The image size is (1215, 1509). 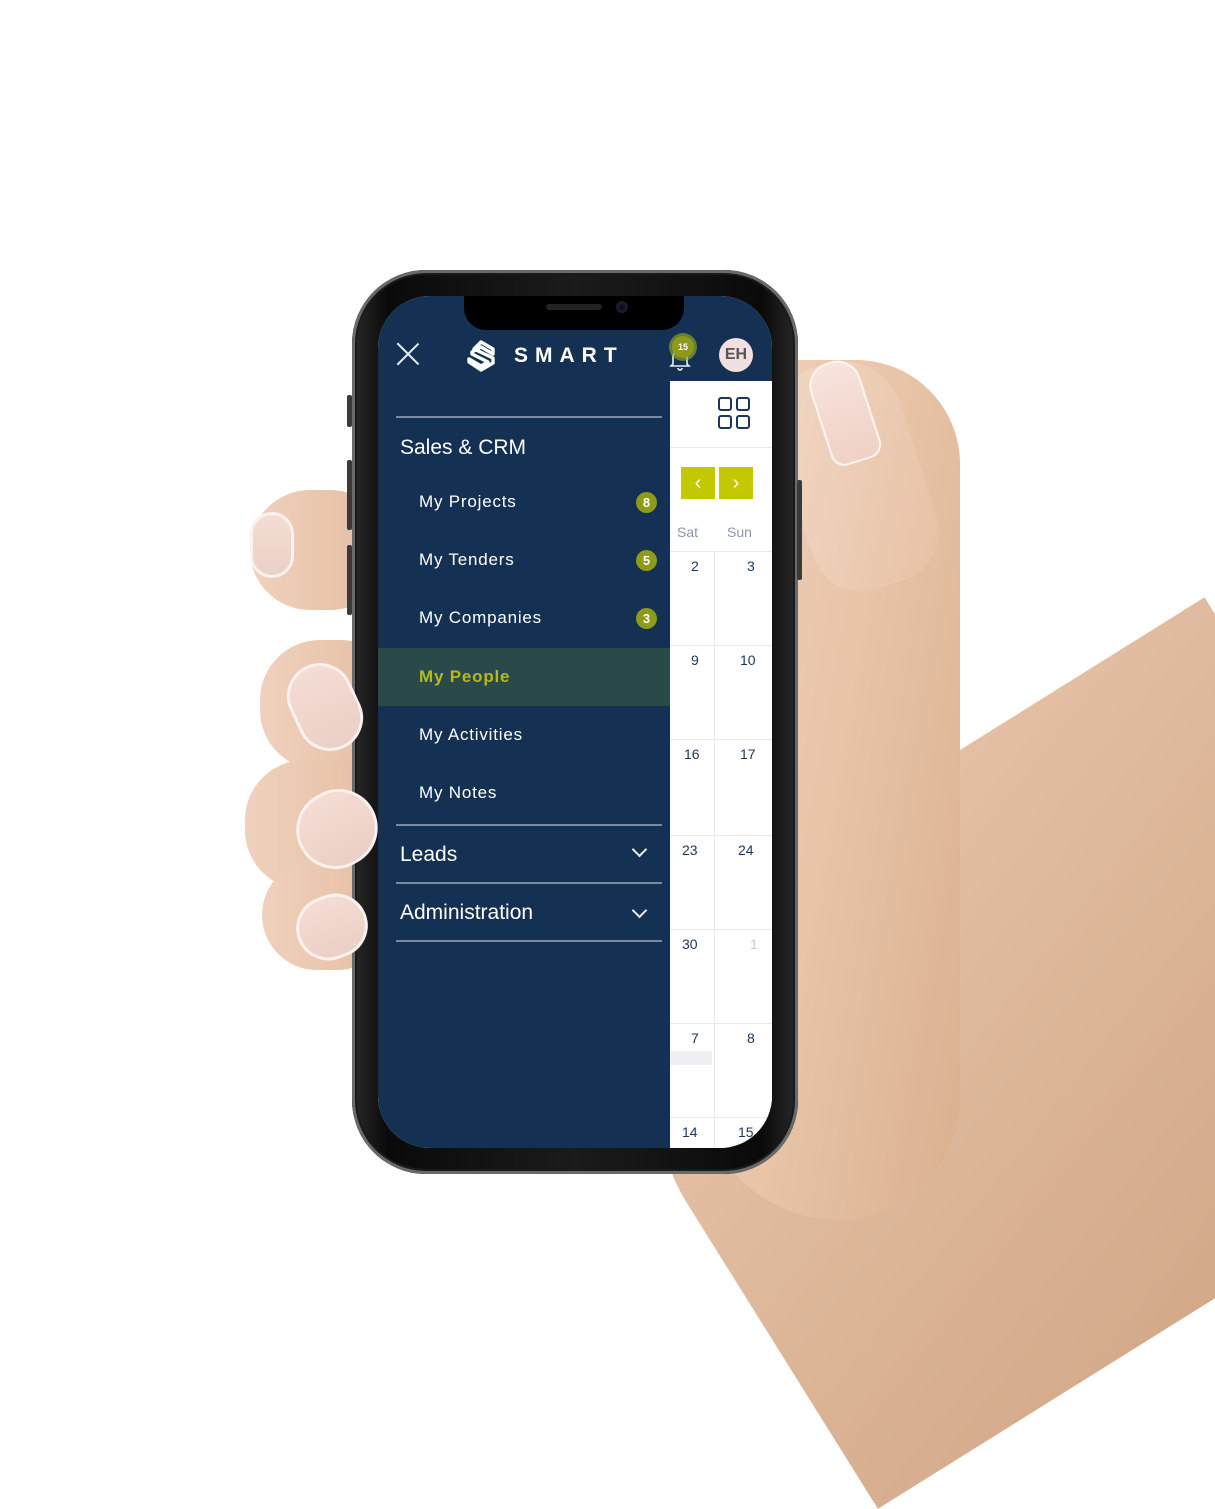 I want to click on phone-notch, so click(x=574, y=313).